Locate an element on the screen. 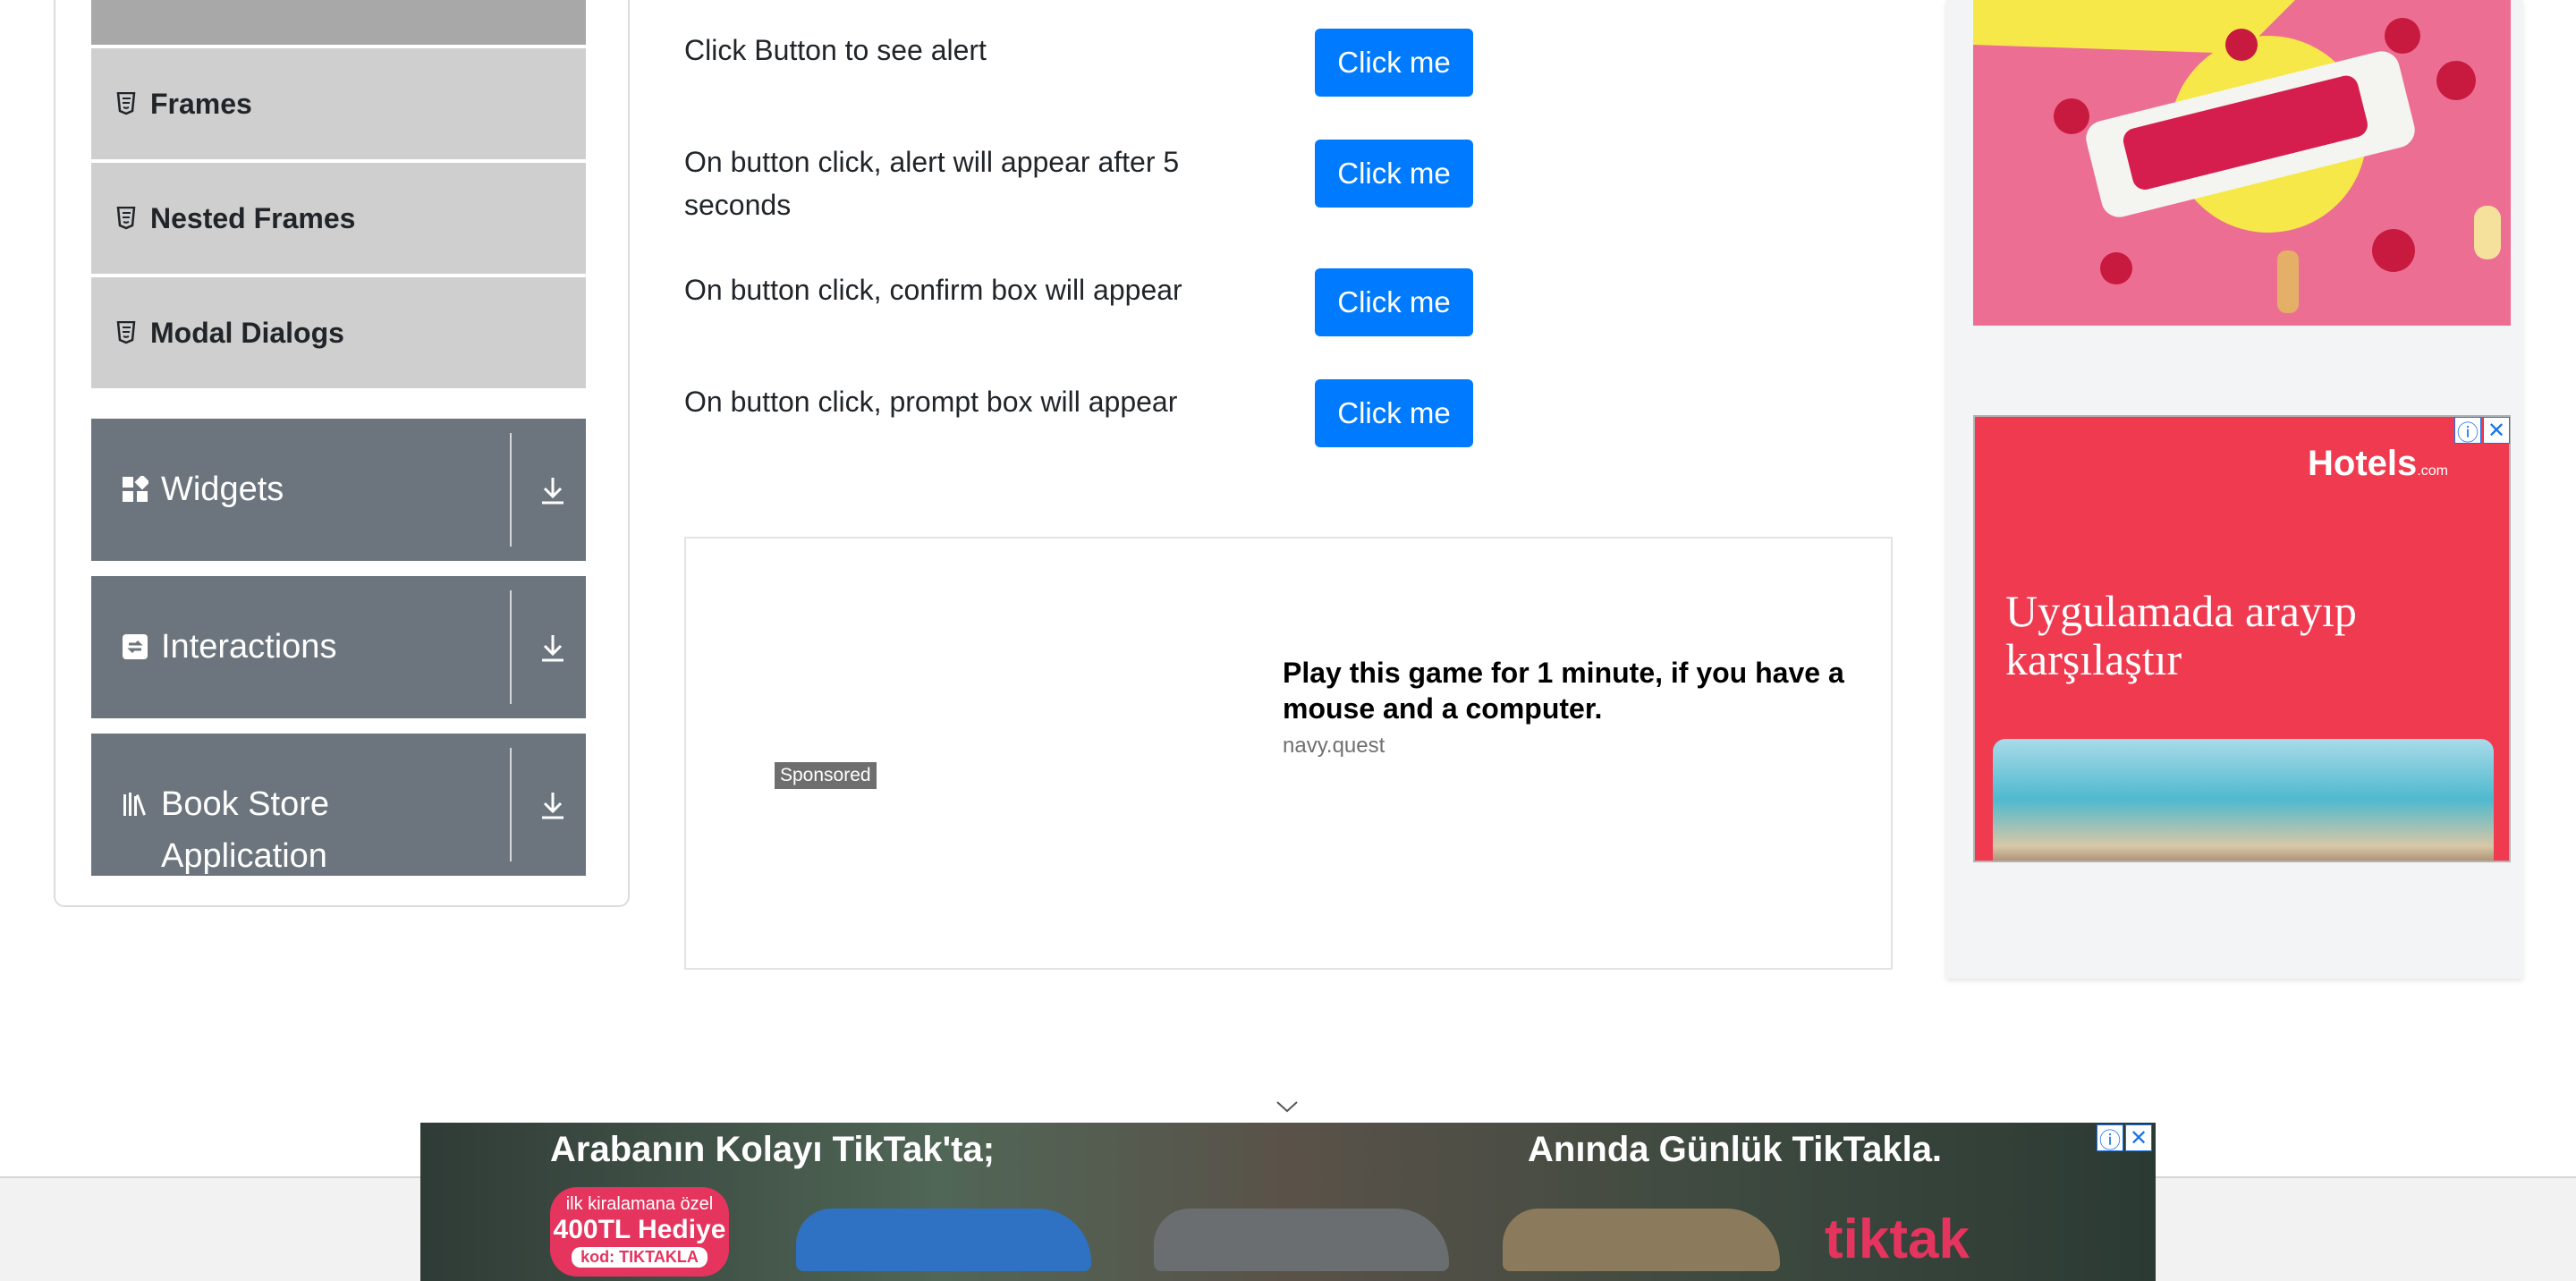  group-book-store: Book Store Application is located at coordinates (338, 805).